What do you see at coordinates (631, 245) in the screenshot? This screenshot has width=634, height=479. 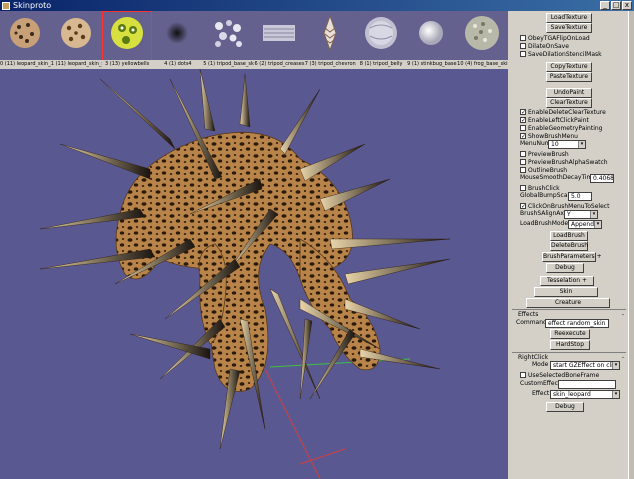 I see `panel-scrollbar` at bounding box center [631, 245].